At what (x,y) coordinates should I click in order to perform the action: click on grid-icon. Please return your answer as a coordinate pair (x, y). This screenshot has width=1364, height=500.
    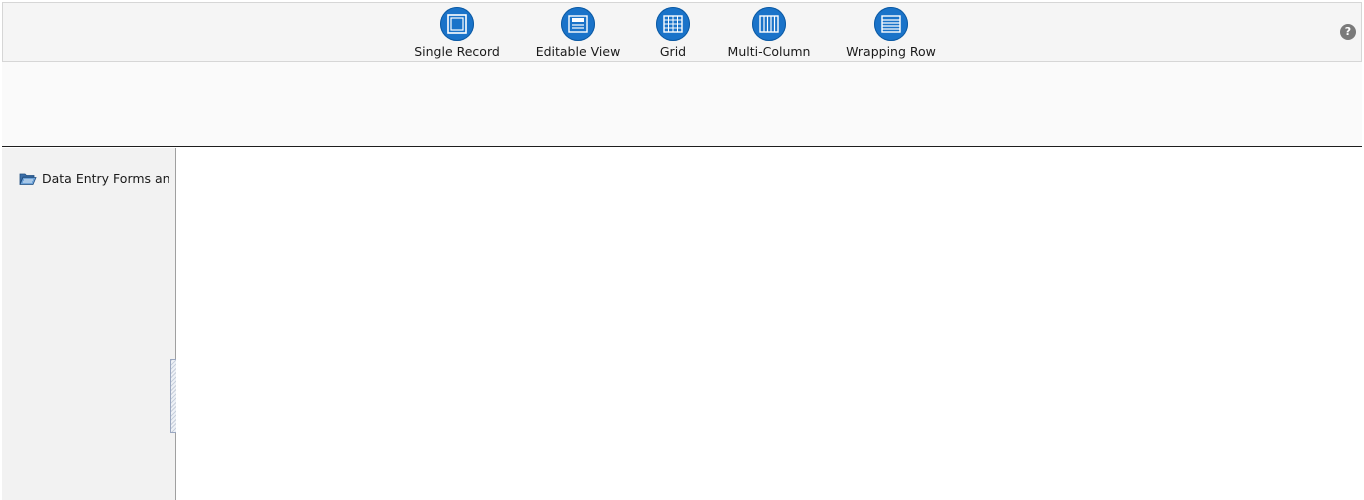
    Looking at the image, I should click on (673, 24).